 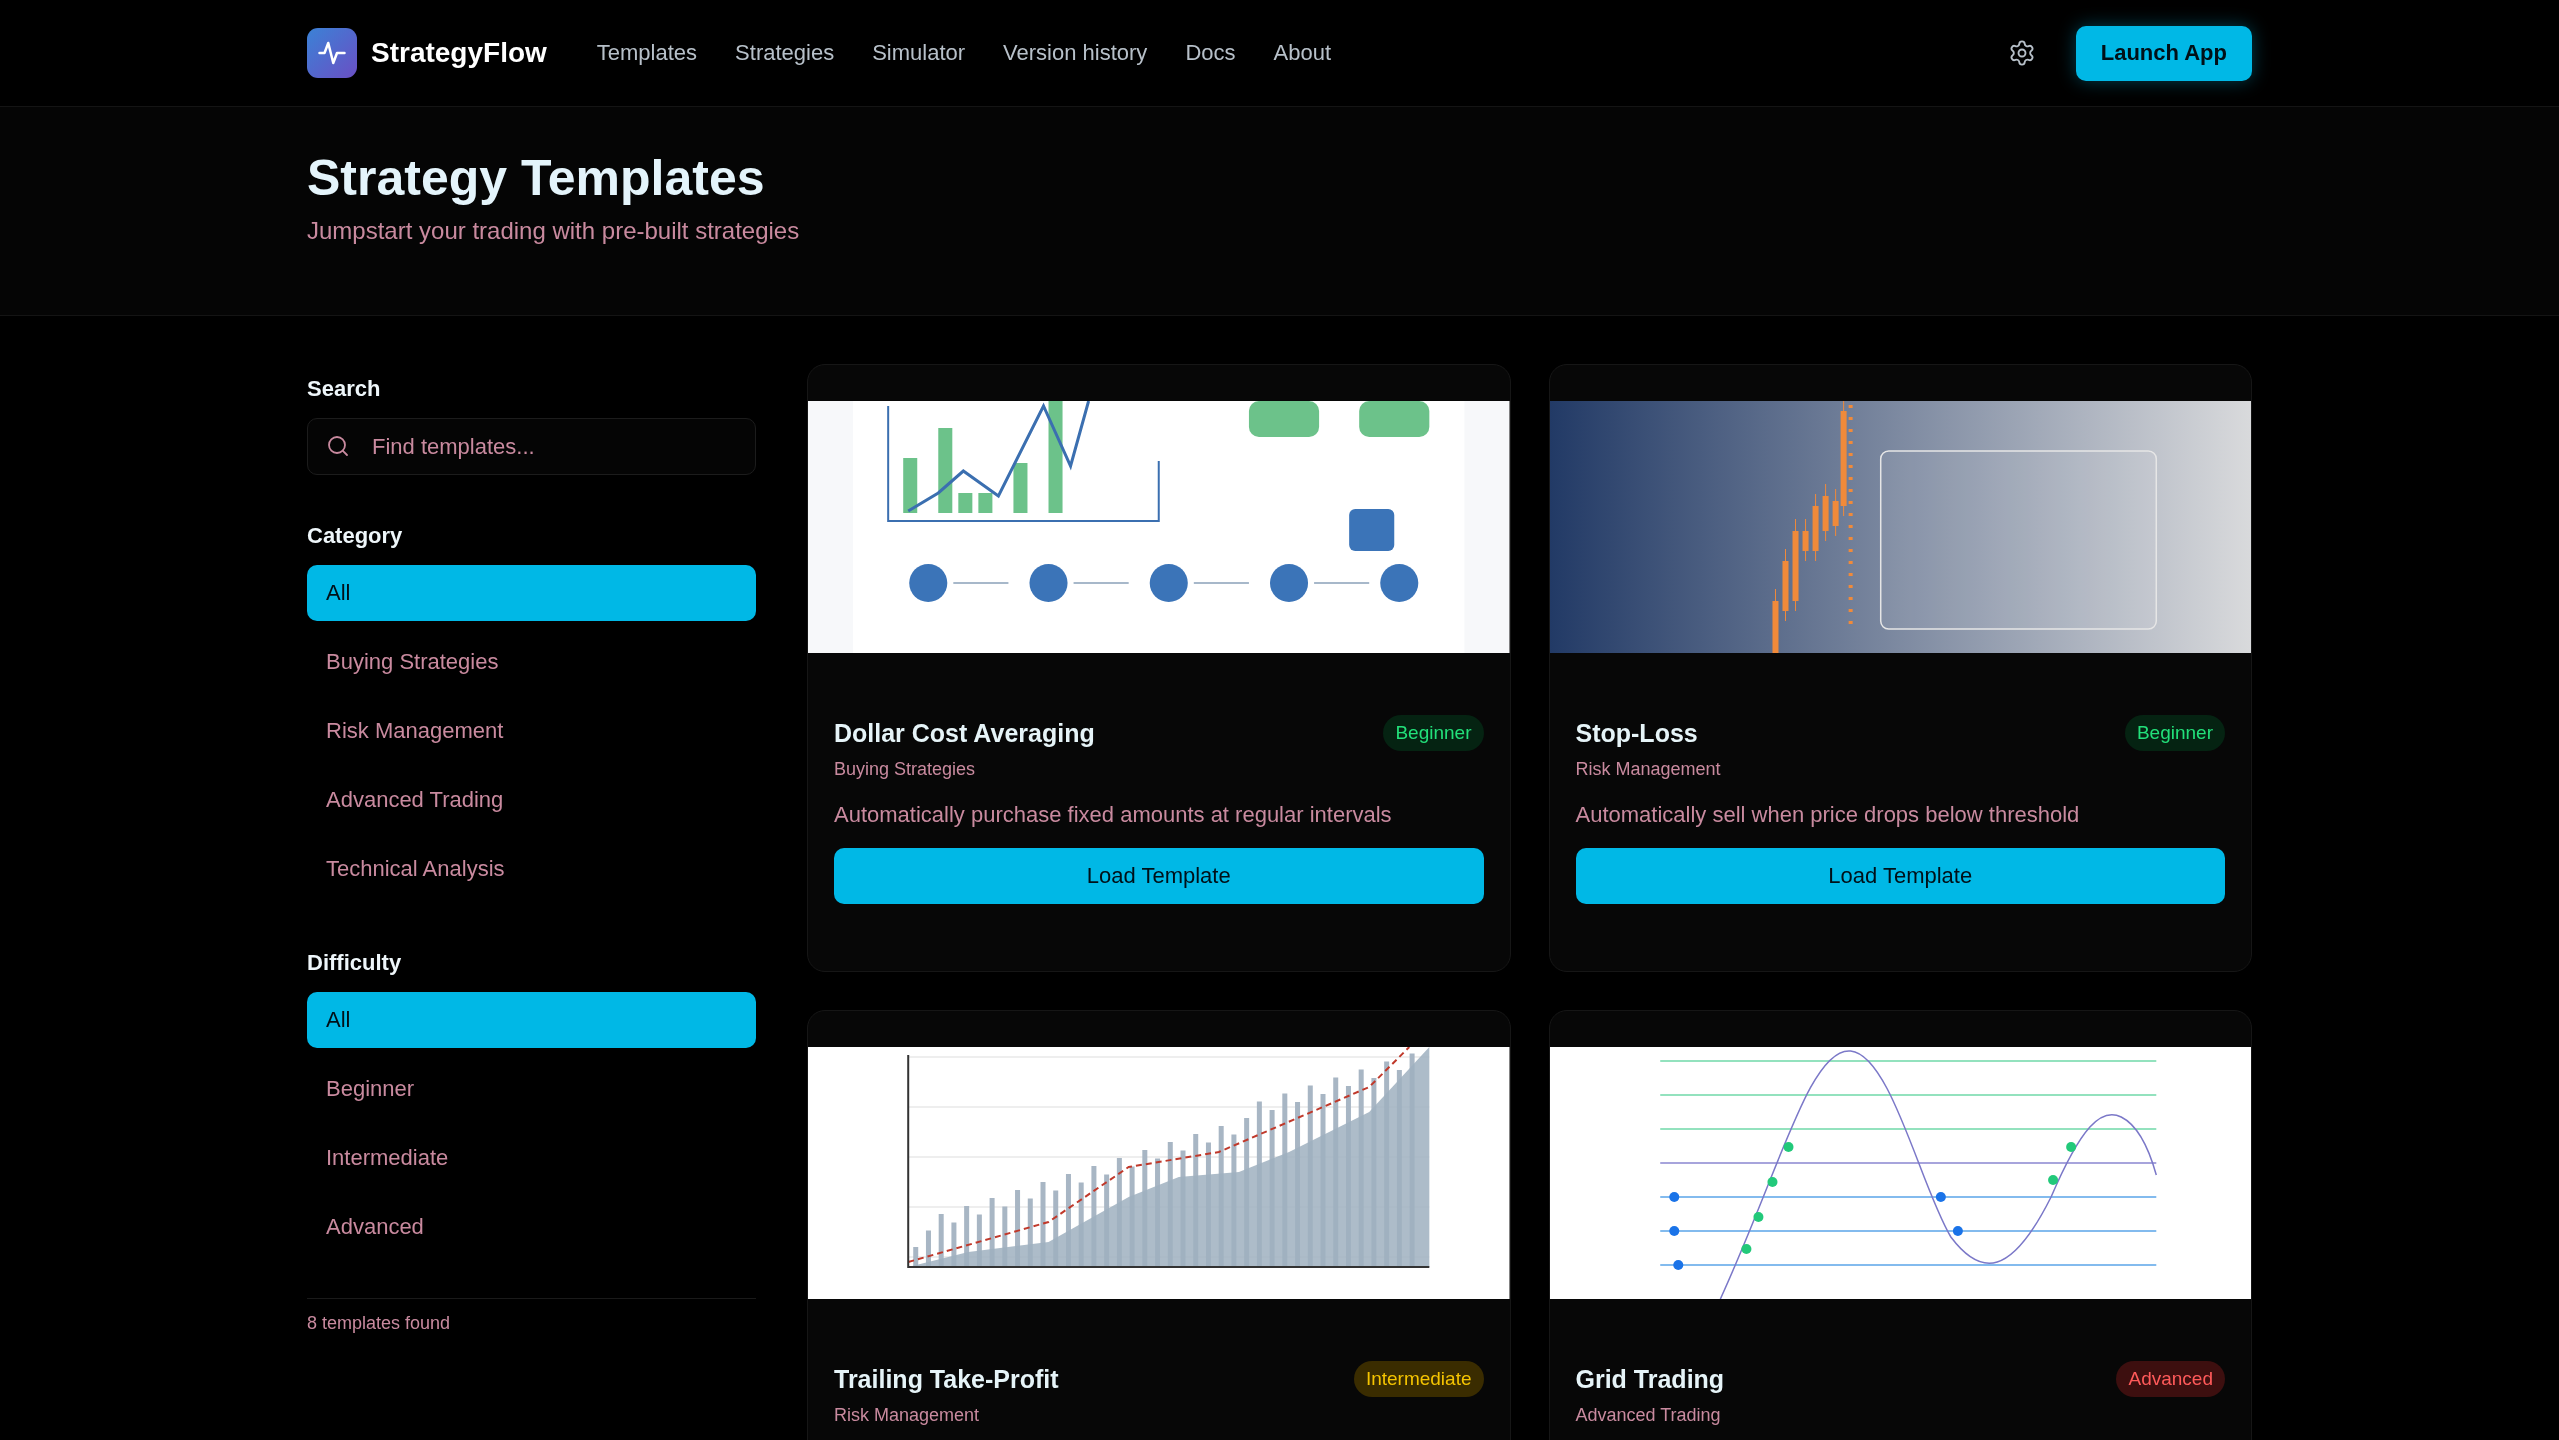 What do you see at coordinates (338, 446) in the screenshot?
I see `search-icon` at bounding box center [338, 446].